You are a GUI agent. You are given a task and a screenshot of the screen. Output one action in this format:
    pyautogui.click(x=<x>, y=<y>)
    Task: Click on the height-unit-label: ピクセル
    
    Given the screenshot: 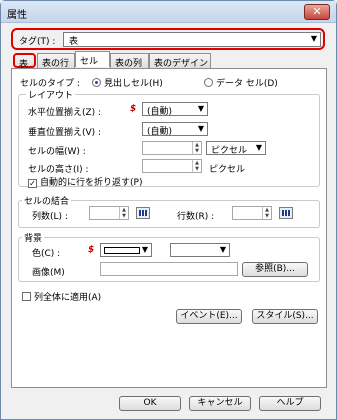 What is the action you would take?
    pyautogui.click(x=227, y=170)
    